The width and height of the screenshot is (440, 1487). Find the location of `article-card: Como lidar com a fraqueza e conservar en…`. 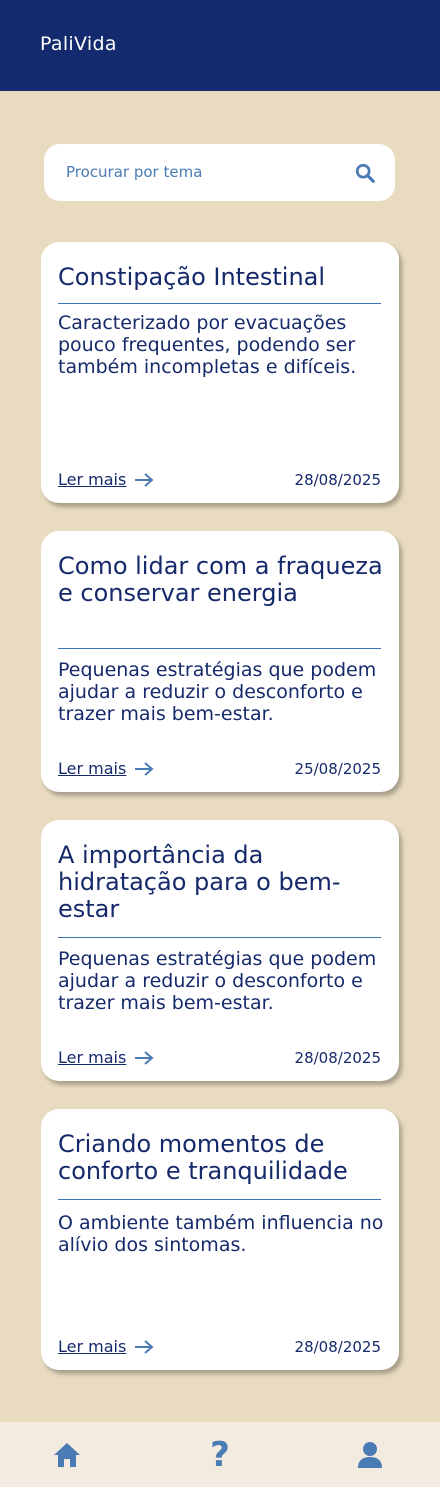

article-card: Como lidar com a fraqueza e conservar en… is located at coordinates (220, 661).